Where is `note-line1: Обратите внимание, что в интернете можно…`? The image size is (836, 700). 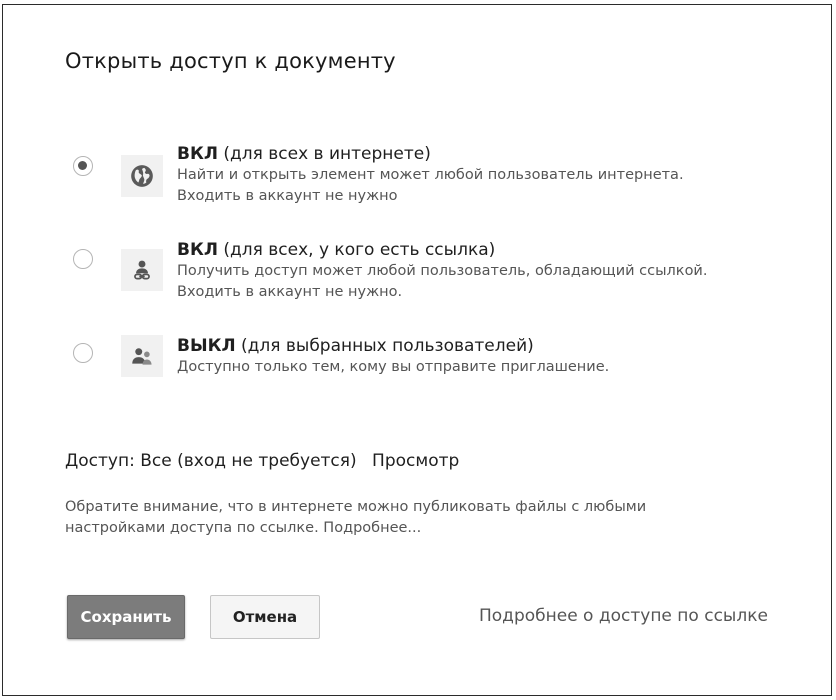
note-line1: Обратите внимание, что в интернете можно… is located at coordinates (356, 507).